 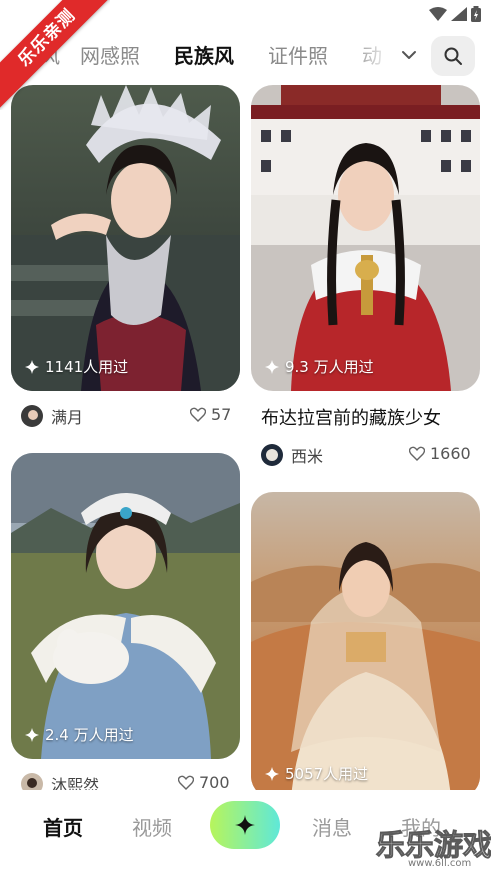 What do you see at coordinates (329, 367) in the screenshot?
I see `usage-count-text: 9.3 万人用过` at bounding box center [329, 367].